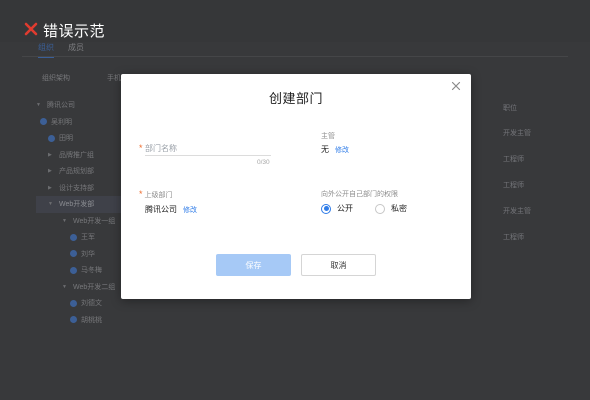  Describe the element at coordinates (81, 122) in the screenshot. I see `tree-item: 吴利明` at that location.